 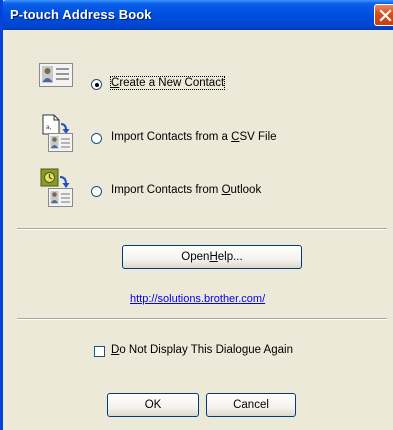 What do you see at coordinates (186, 190) in the screenshot?
I see `label-import-outlook: Import Contacts from Outlook` at bounding box center [186, 190].